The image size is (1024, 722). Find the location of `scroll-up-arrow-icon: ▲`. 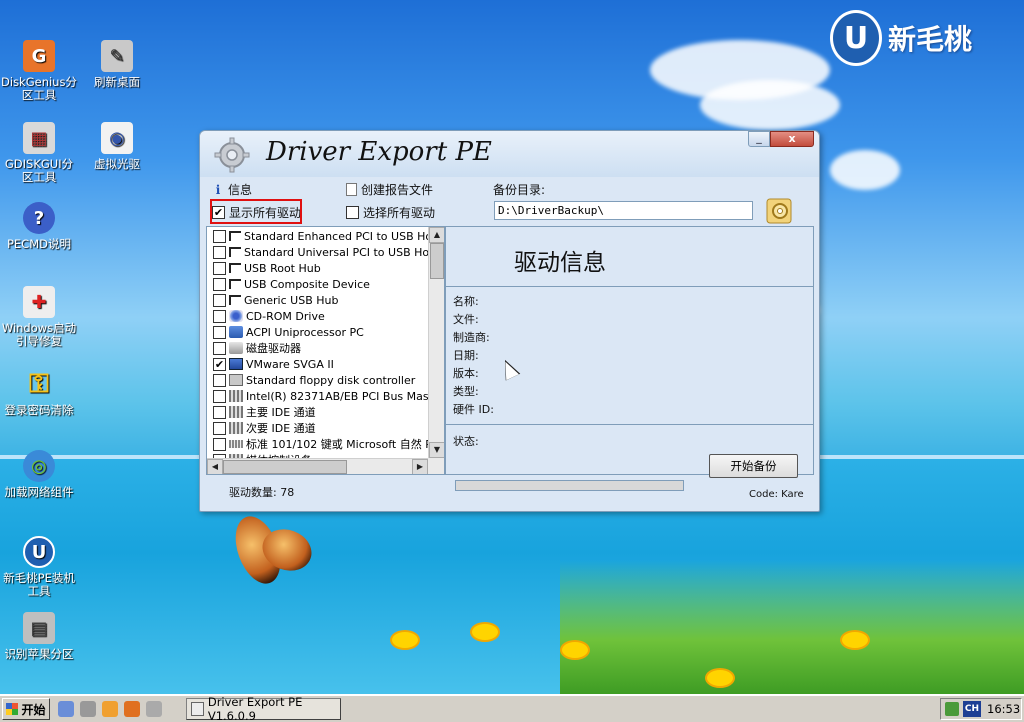

scroll-up-arrow-icon: ▲ is located at coordinates (436, 235).